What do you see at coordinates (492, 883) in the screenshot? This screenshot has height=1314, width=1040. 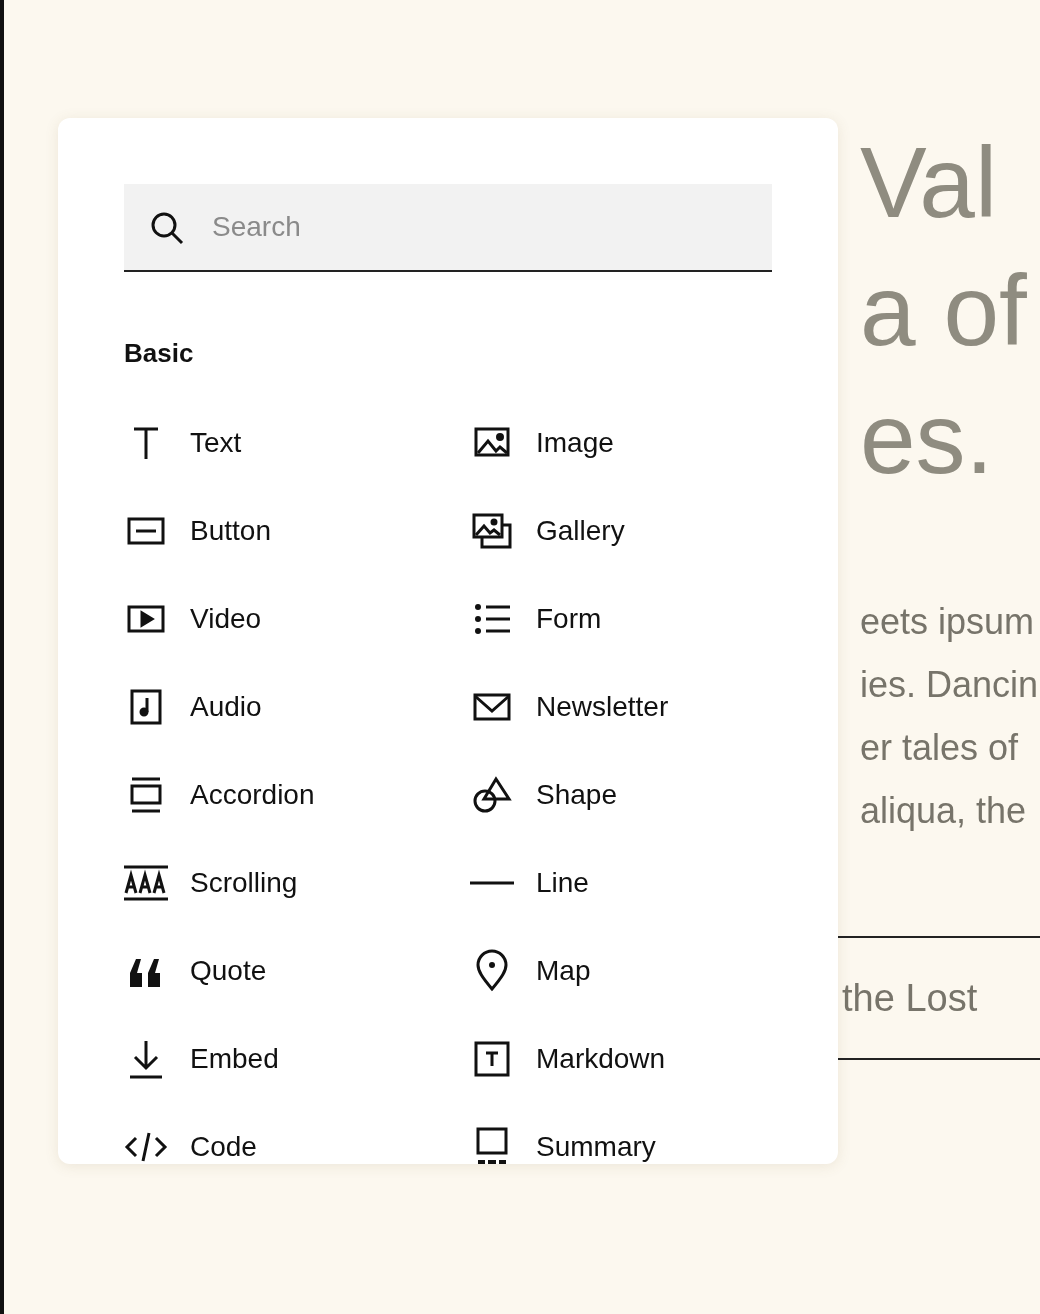 I see `line-icon` at bounding box center [492, 883].